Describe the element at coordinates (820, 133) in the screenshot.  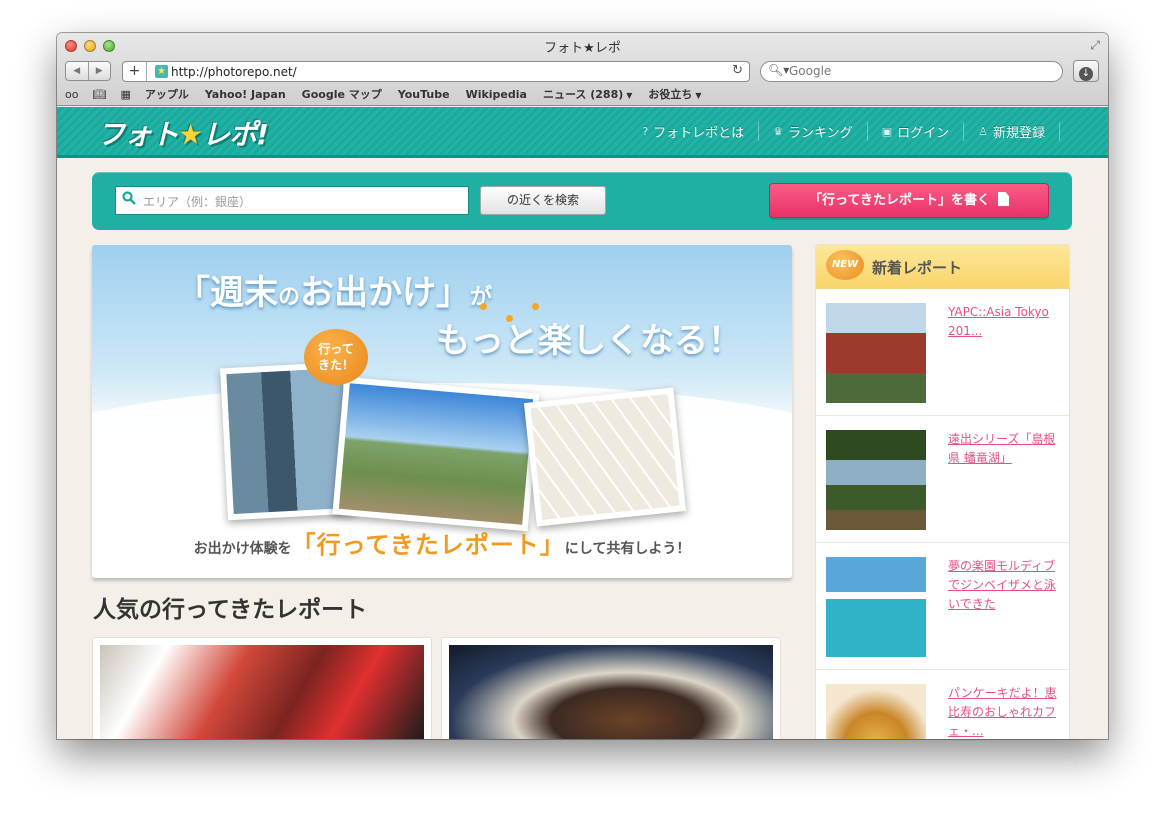
I see `nav-label: ランキング` at that location.